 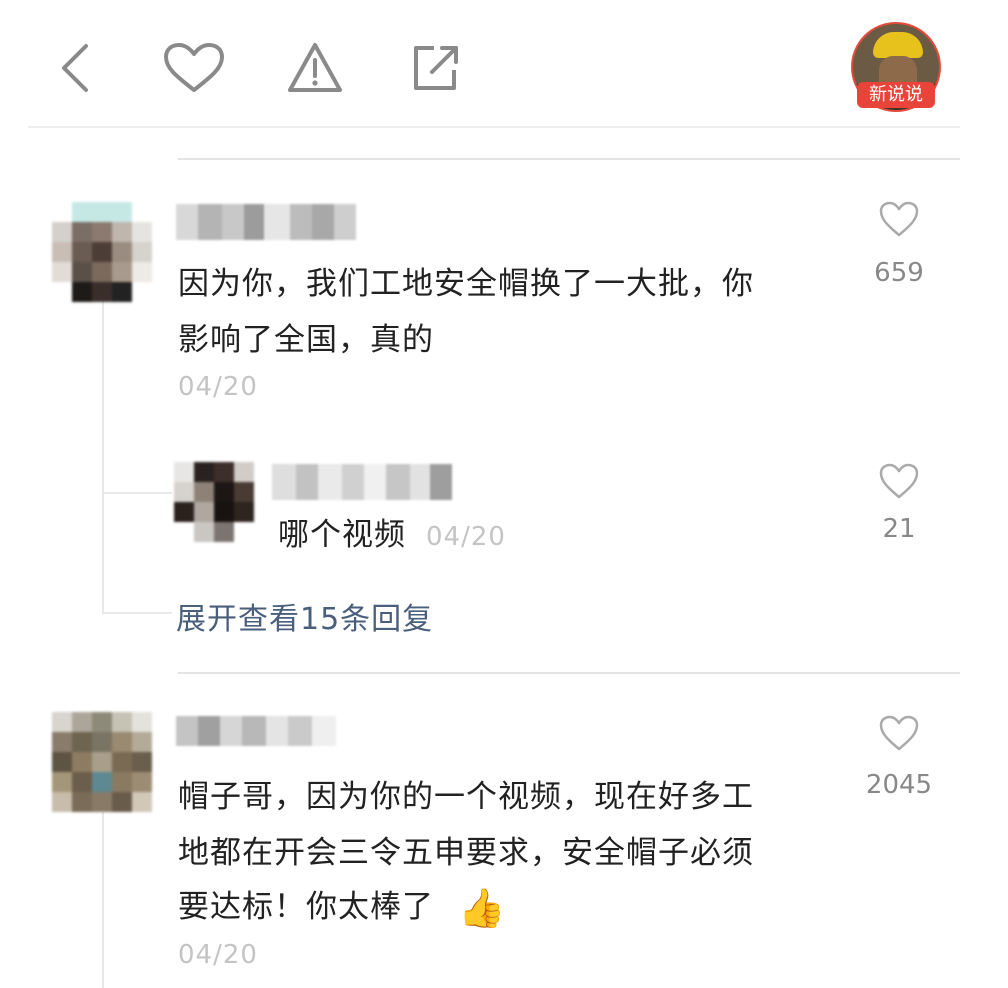 I want to click on warning-icon, so click(x=315, y=67).